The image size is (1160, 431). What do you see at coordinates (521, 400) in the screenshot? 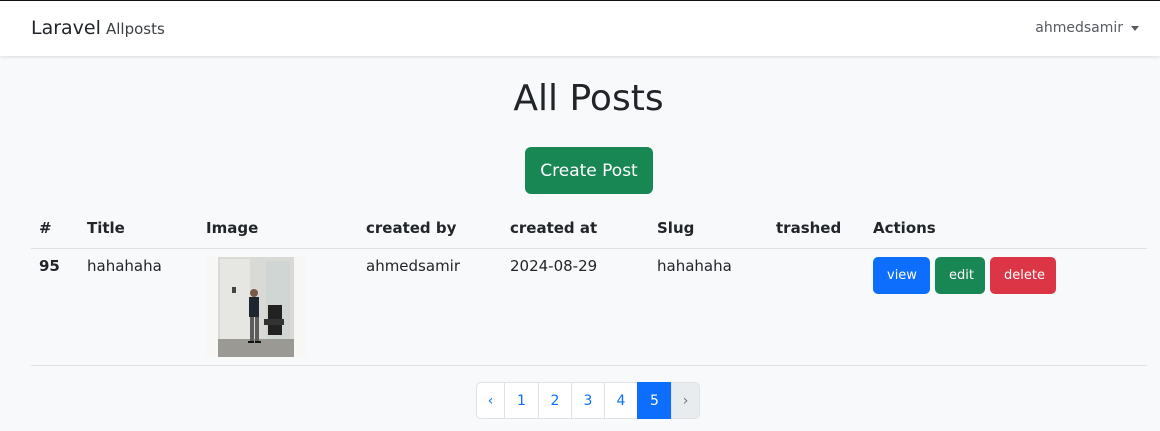
I see `pagination-page-1: 1` at bounding box center [521, 400].